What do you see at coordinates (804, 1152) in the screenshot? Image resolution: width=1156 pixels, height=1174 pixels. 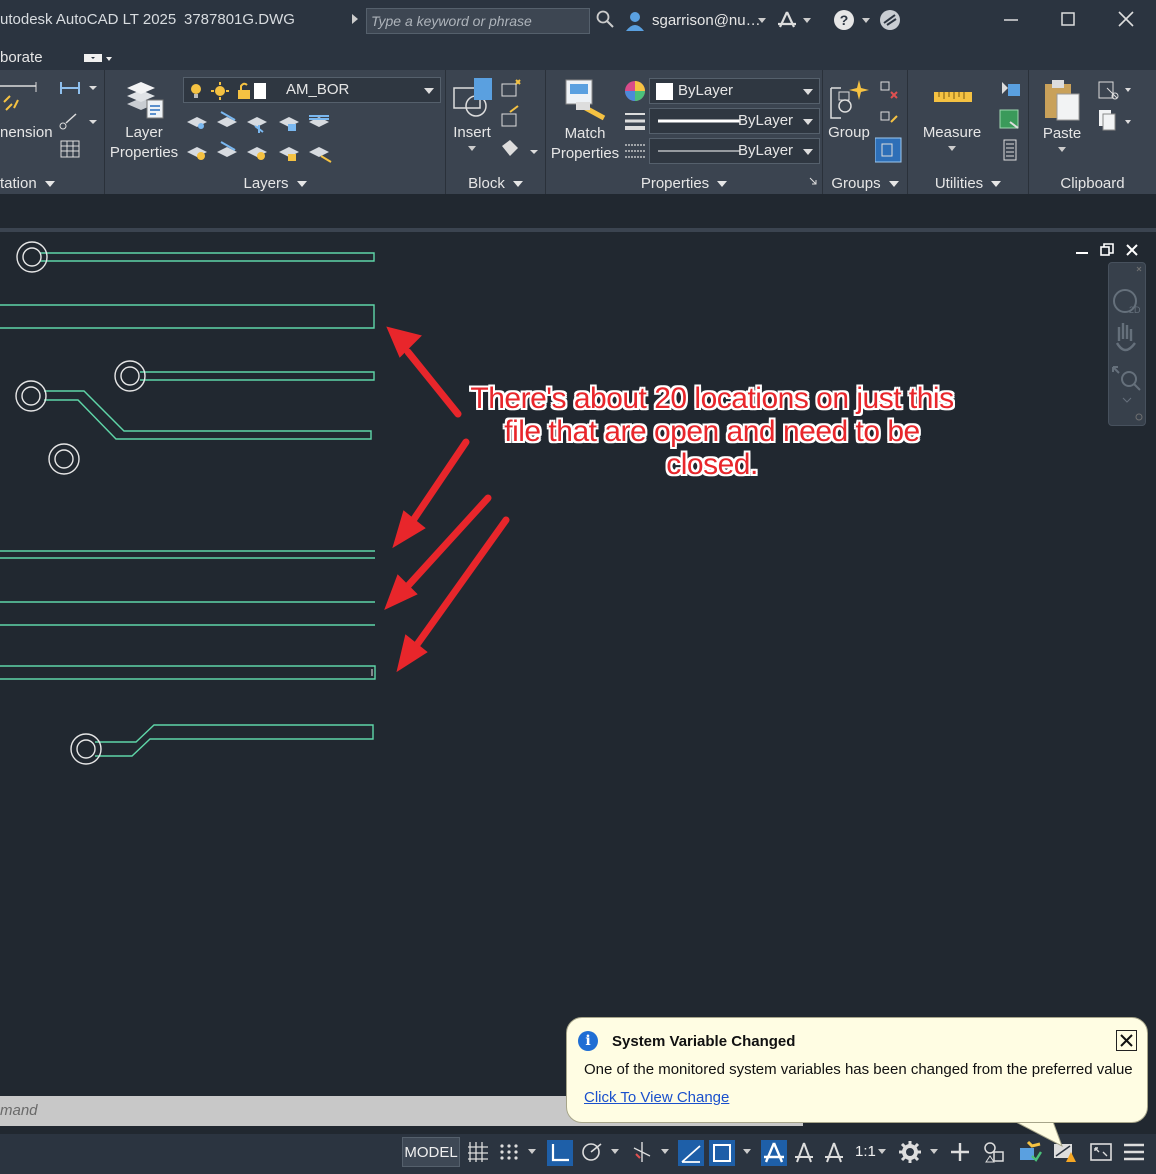 I see `auto-scale-icon` at bounding box center [804, 1152].